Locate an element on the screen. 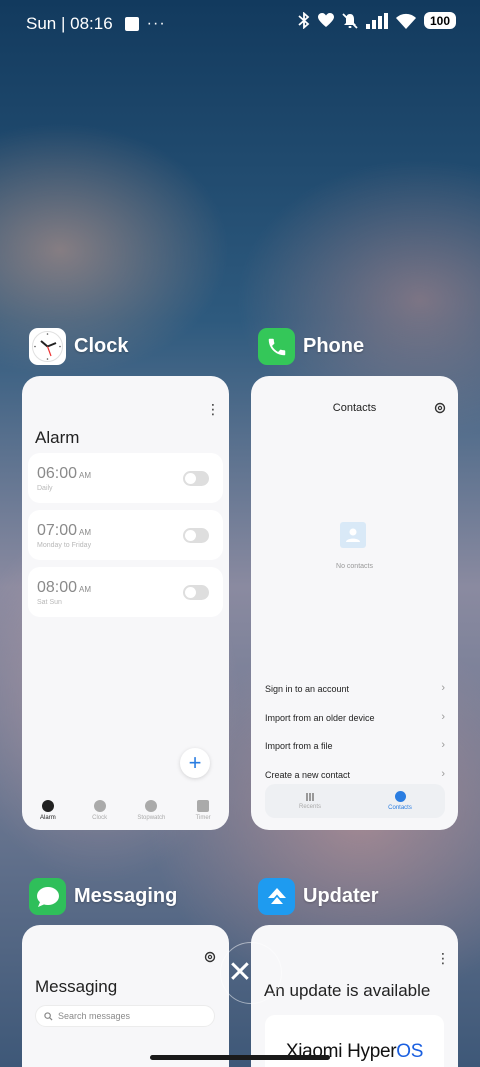  more-notifications-icon: ··· is located at coordinates (156, 23).